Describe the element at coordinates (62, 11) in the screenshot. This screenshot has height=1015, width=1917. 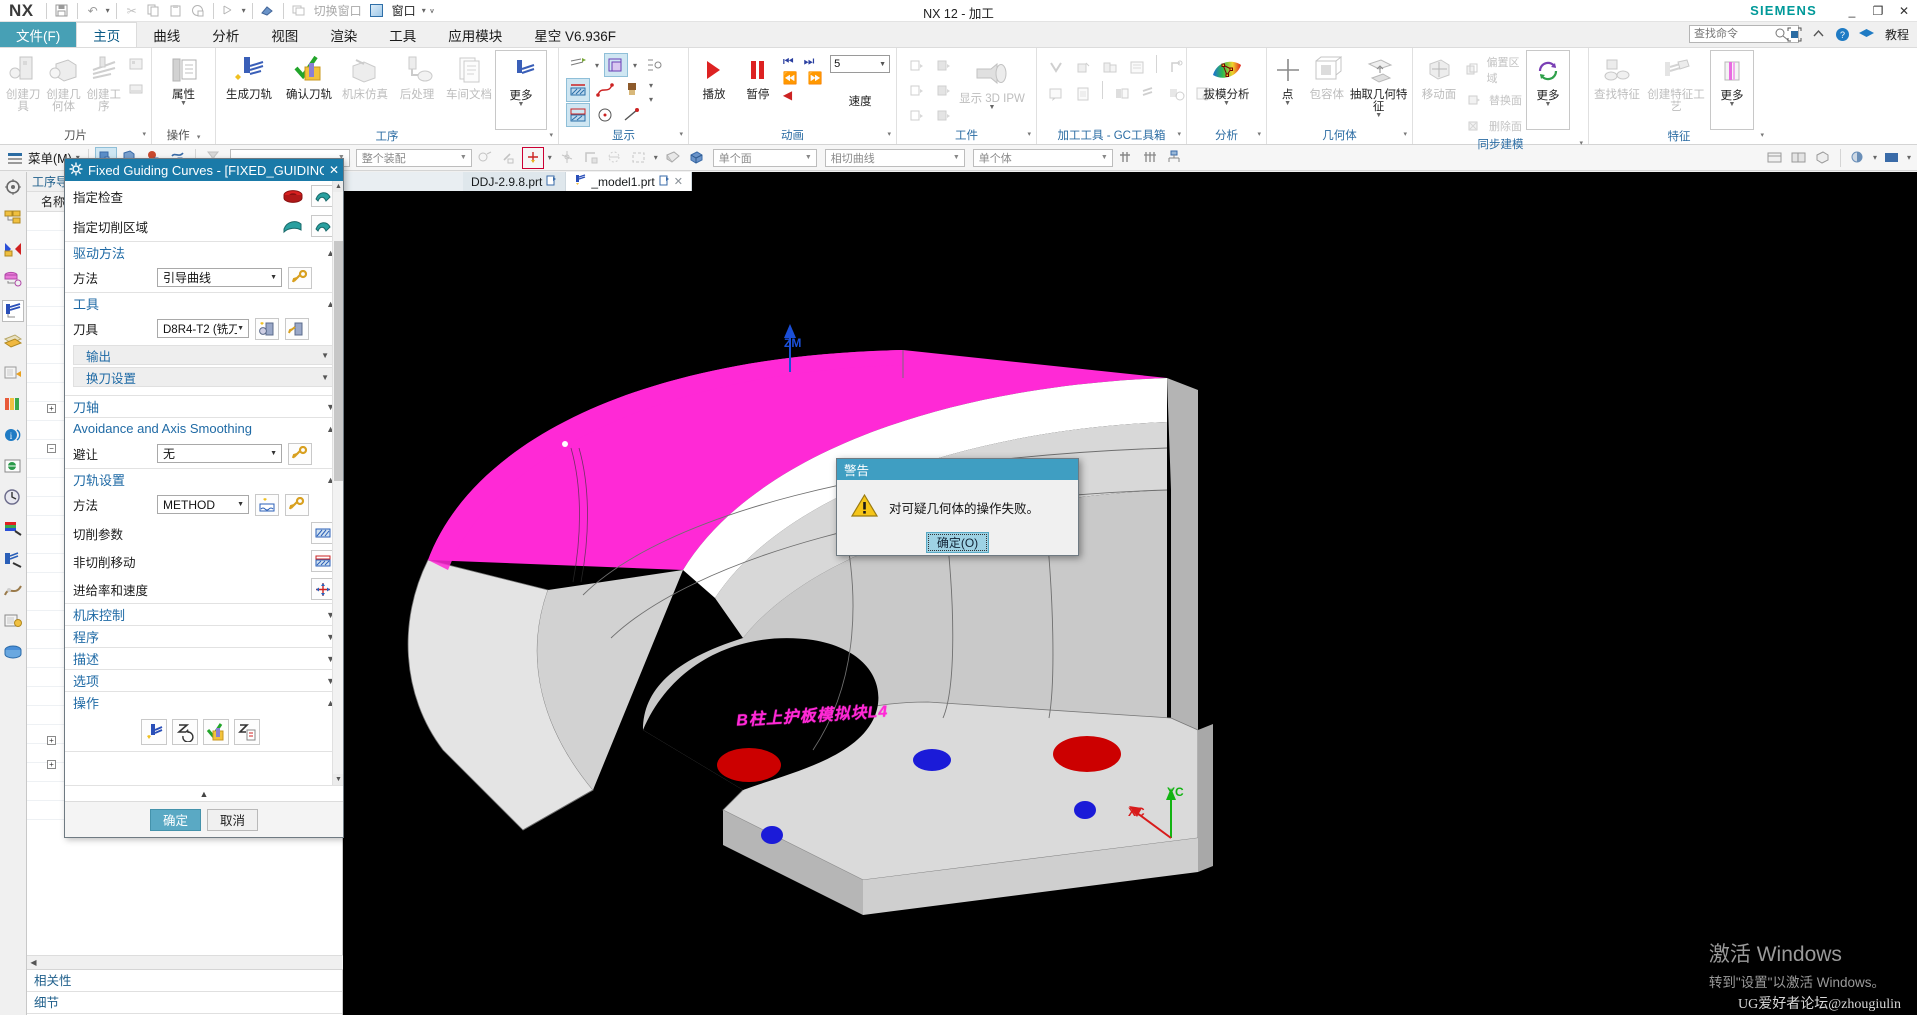
I see `save-icon` at that location.